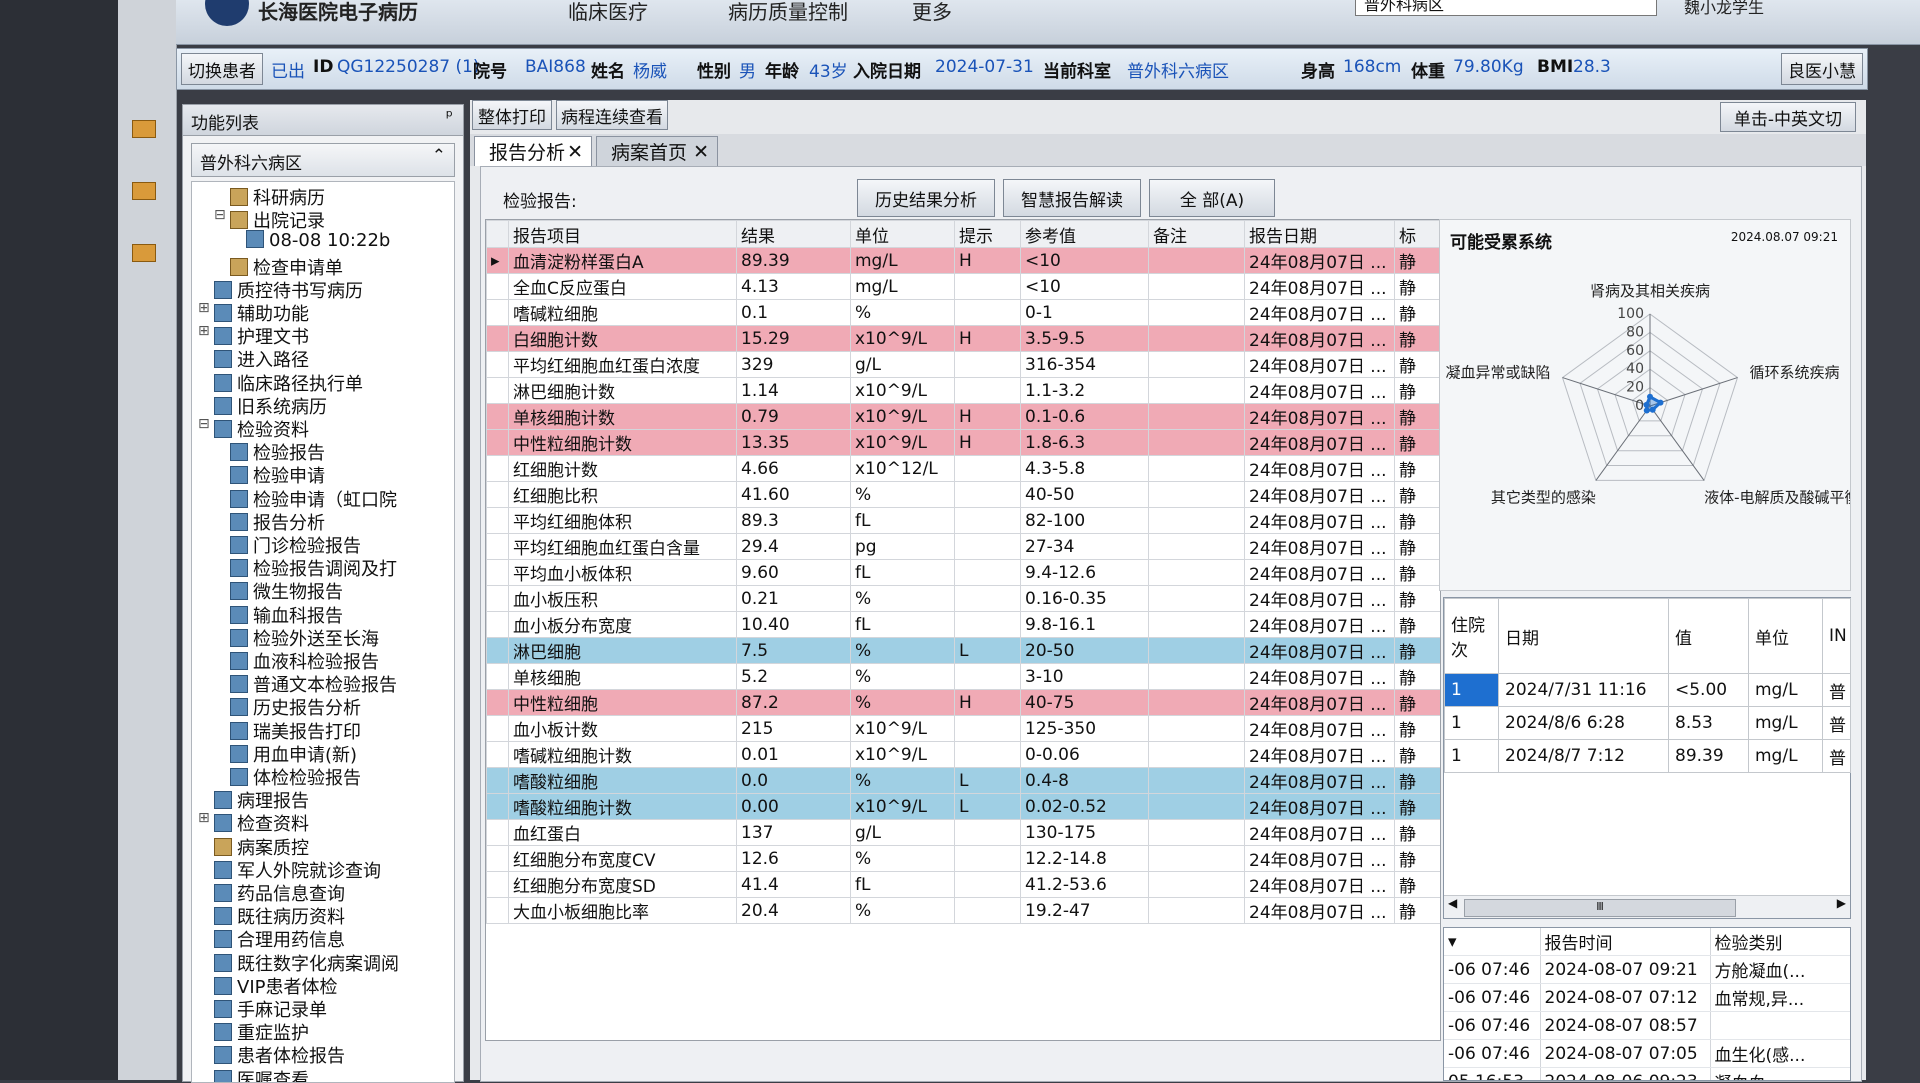 The width and height of the screenshot is (1920, 1083). I want to click on assistant-button: 良医小慧, so click(1822, 69).